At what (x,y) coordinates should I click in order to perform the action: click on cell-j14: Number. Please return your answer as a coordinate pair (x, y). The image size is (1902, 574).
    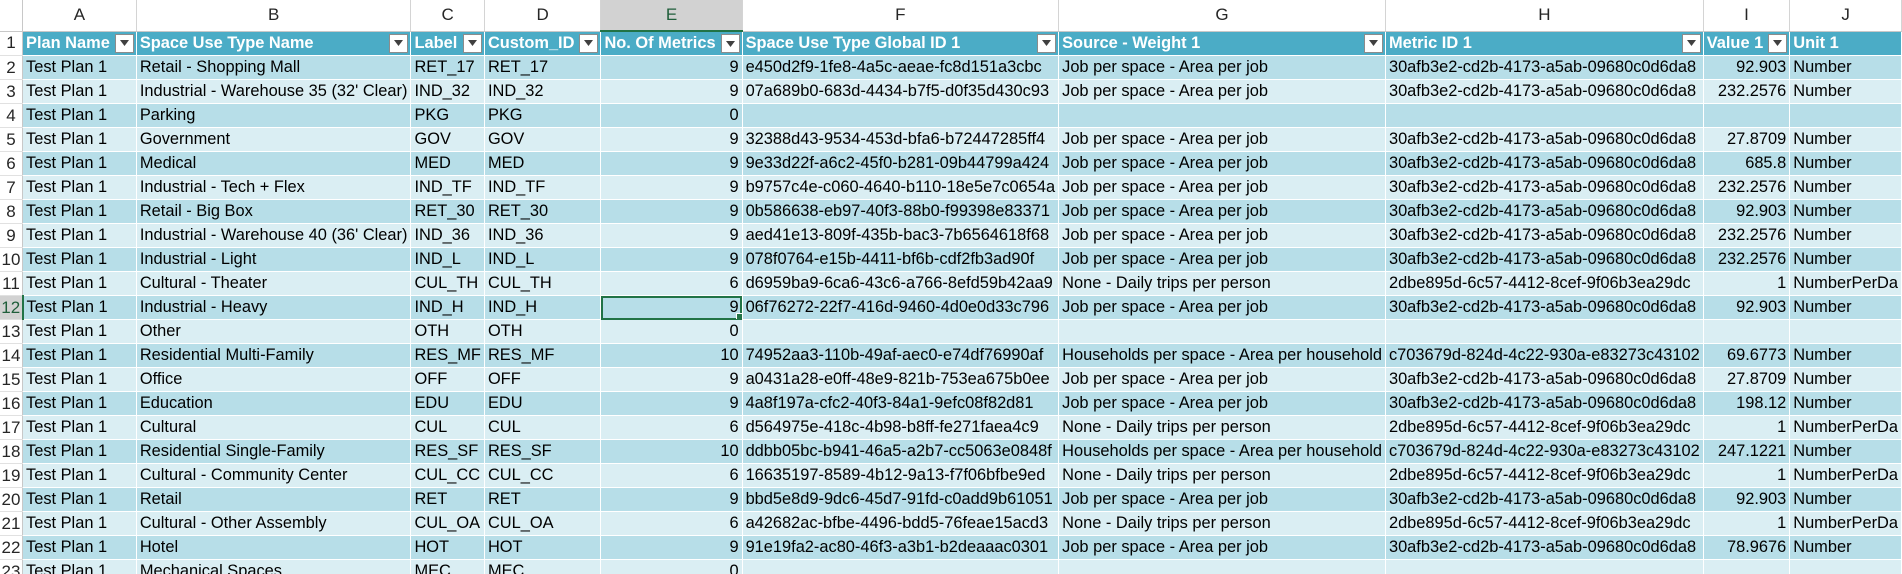
    Looking at the image, I should click on (1845, 355).